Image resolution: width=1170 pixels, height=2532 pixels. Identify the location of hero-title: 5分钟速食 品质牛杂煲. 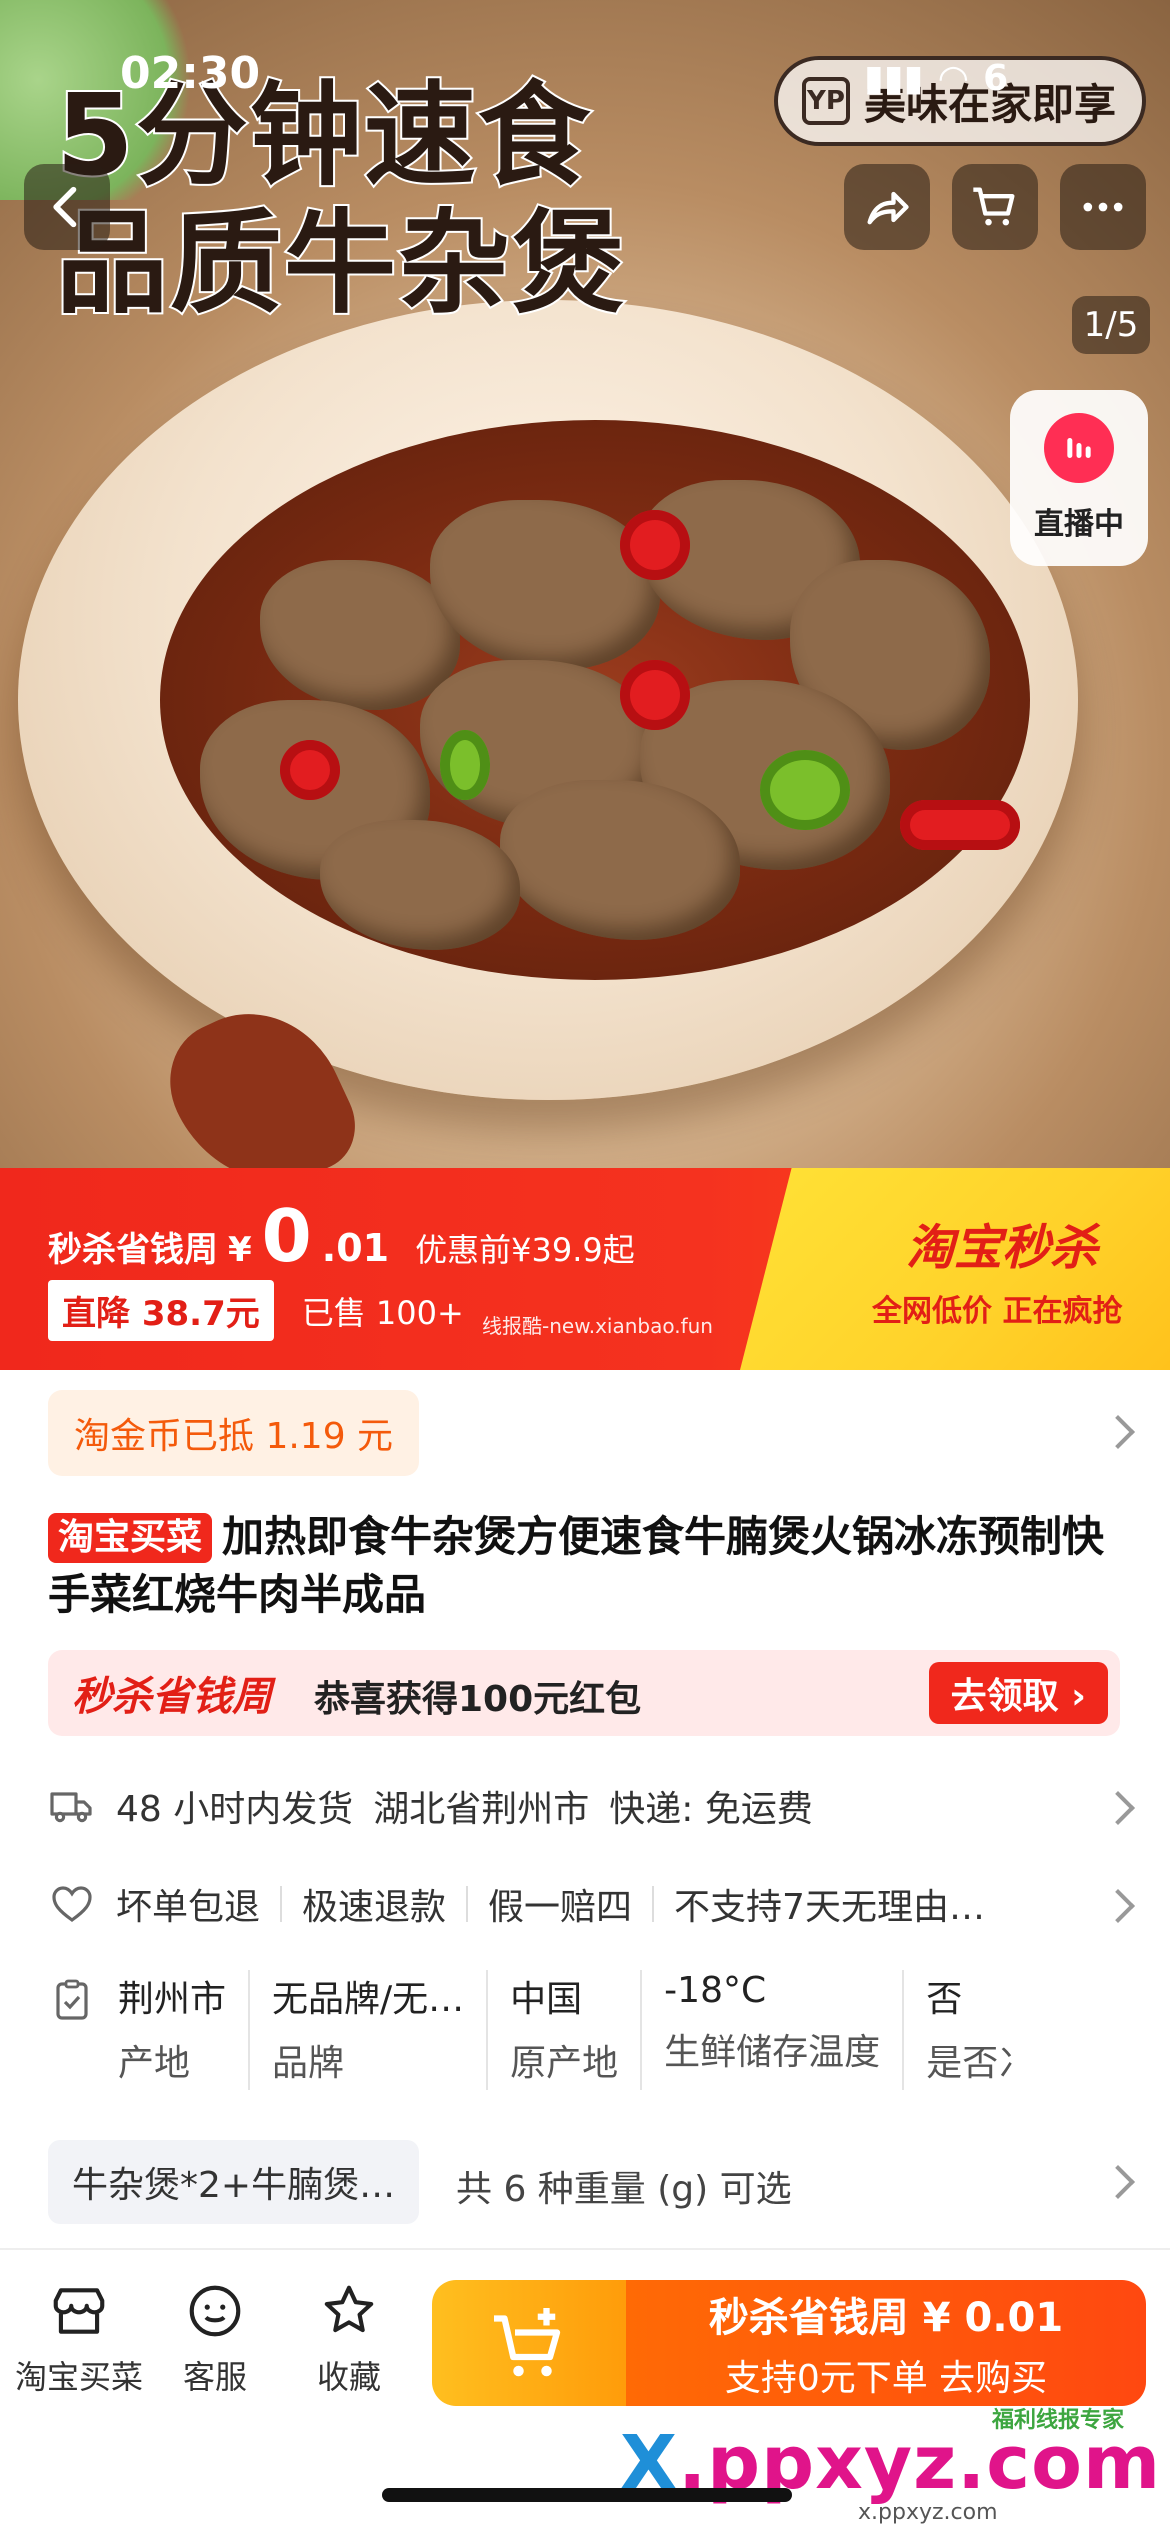
(340, 200).